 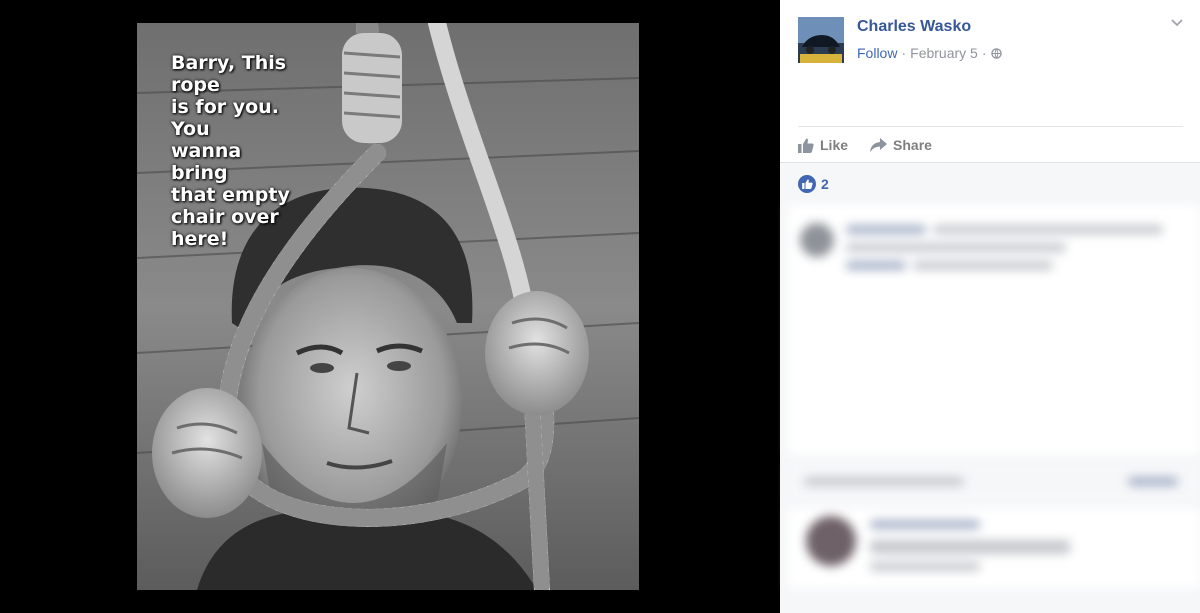 What do you see at coordinates (825, 184) in the screenshot?
I see `reaction-count: 2` at bounding box center [825, 184].